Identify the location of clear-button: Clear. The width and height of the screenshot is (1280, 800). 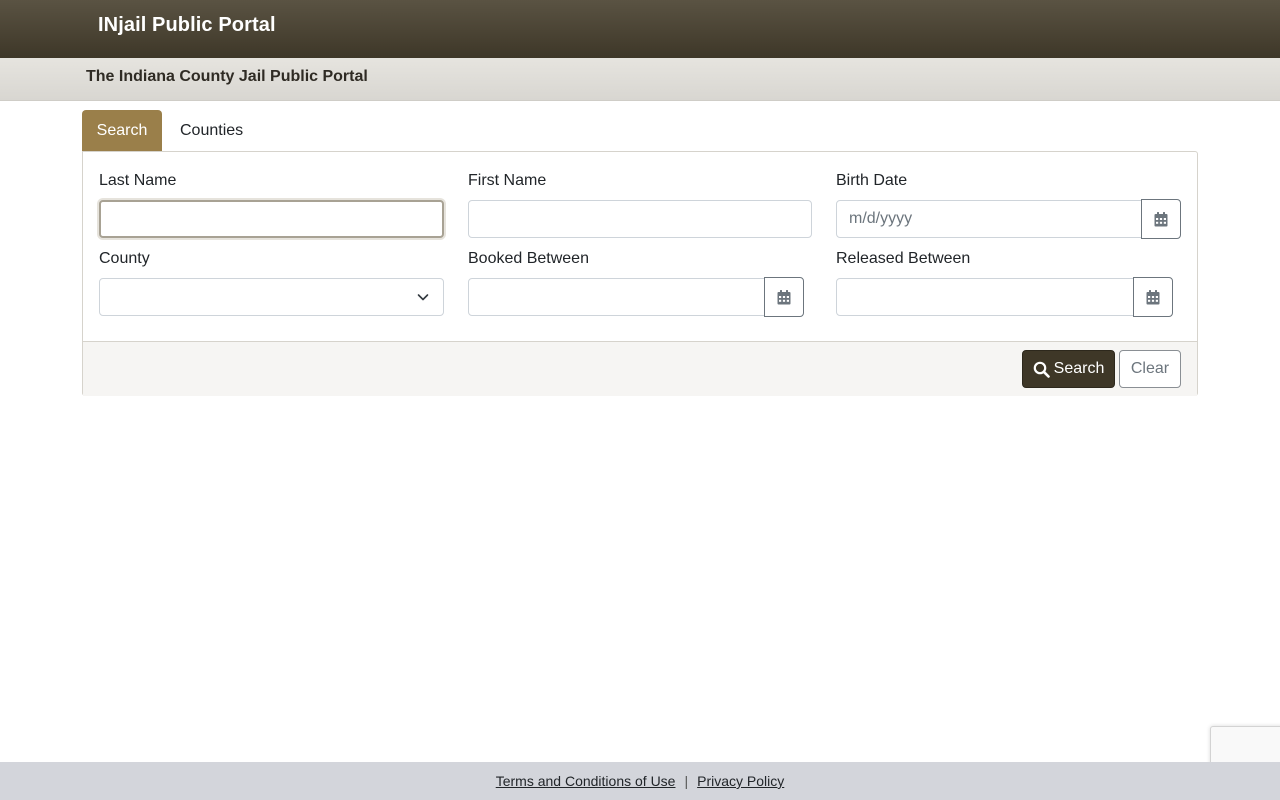
(1150, 369).